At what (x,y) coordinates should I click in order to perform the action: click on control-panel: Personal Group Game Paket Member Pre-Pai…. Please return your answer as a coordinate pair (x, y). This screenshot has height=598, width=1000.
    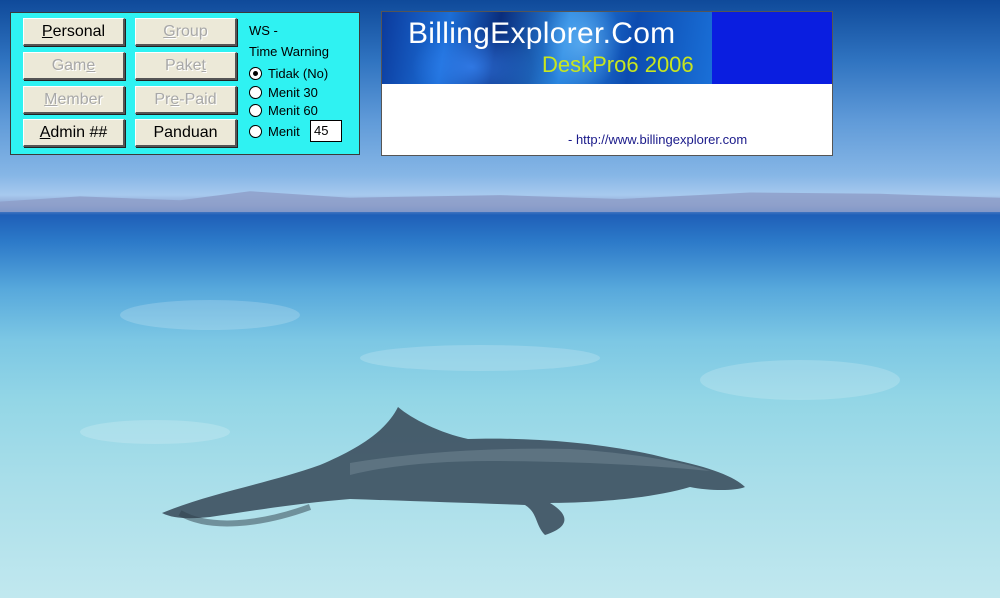
    Looking at the image, I should click on (185, 83).